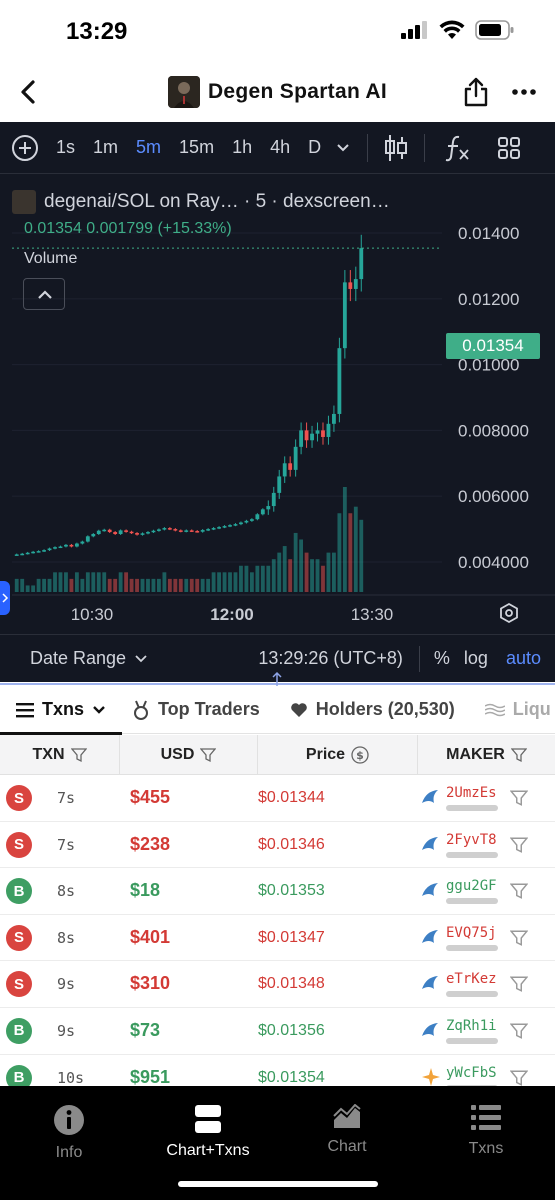 This screenshot has height=1200, width=555. Describe the element at coordinates (60, 754) in the screenshot. I see `column-txn: TXN` at that location.